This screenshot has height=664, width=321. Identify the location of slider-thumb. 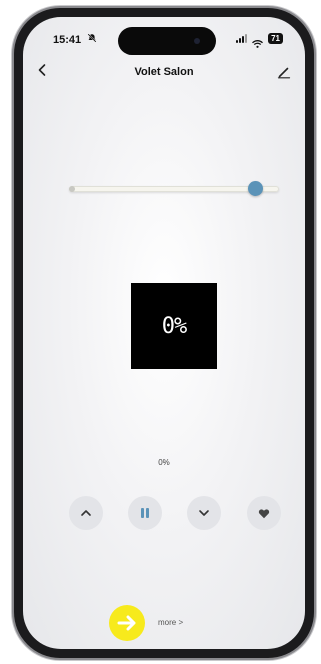
(256, 188).